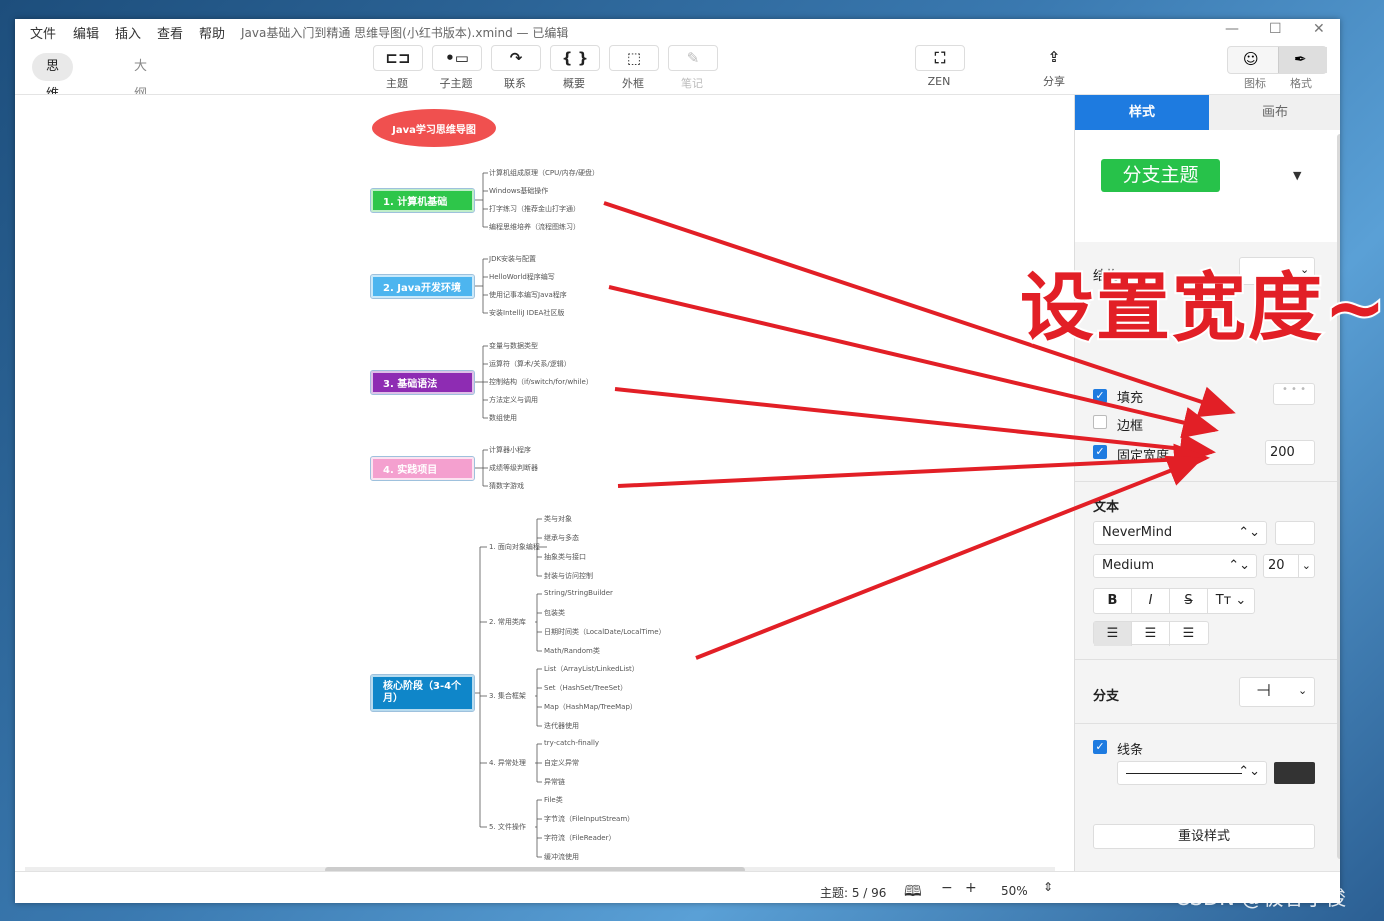  Describe the element at coordinates (1261, 898) in the screenshot. I see `watermark: CSDN @极客小俊` at that location.